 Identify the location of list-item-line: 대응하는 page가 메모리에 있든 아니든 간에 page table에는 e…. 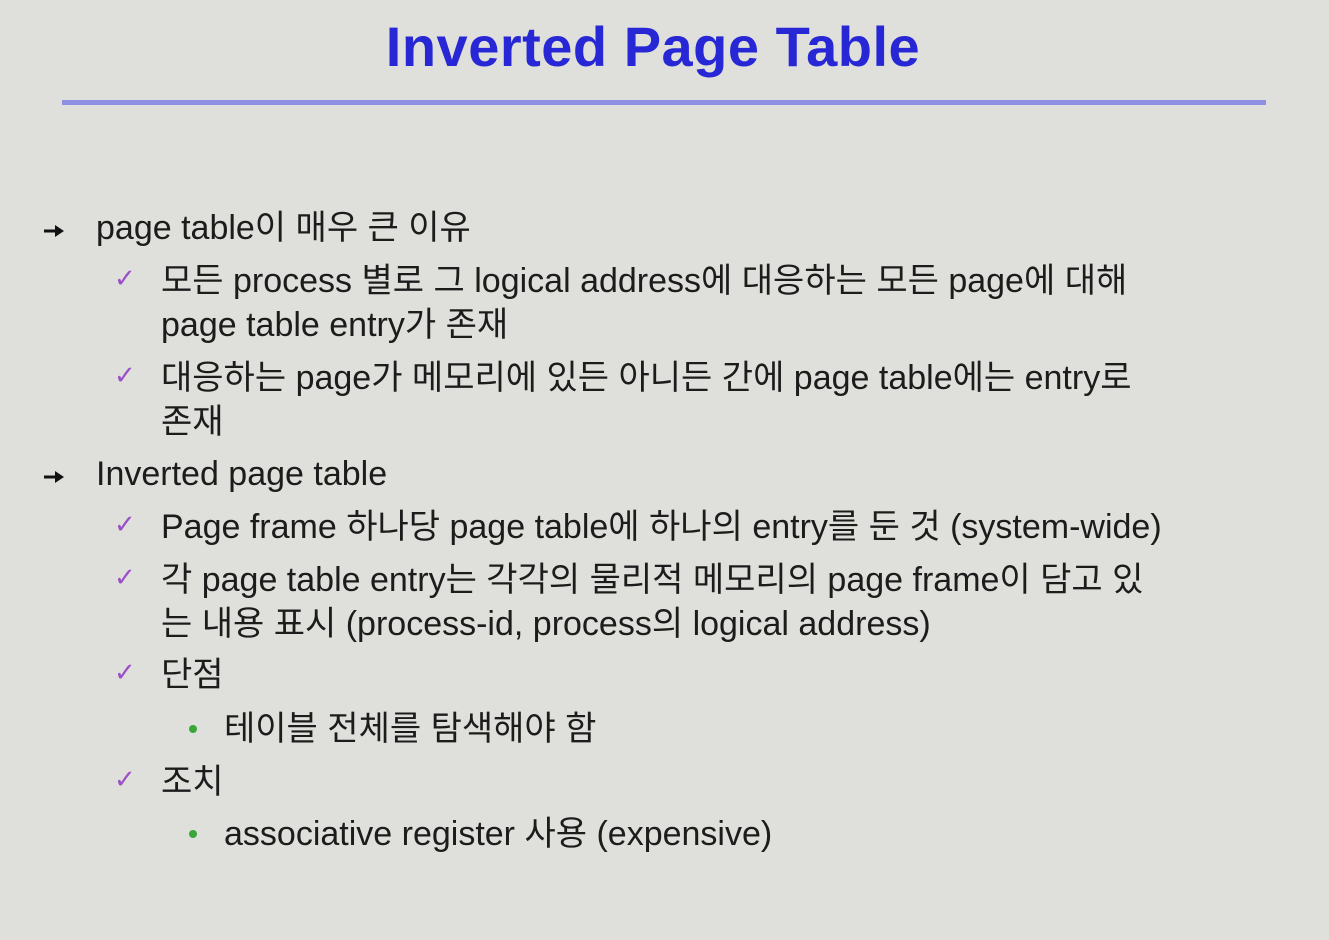
(646, 378).